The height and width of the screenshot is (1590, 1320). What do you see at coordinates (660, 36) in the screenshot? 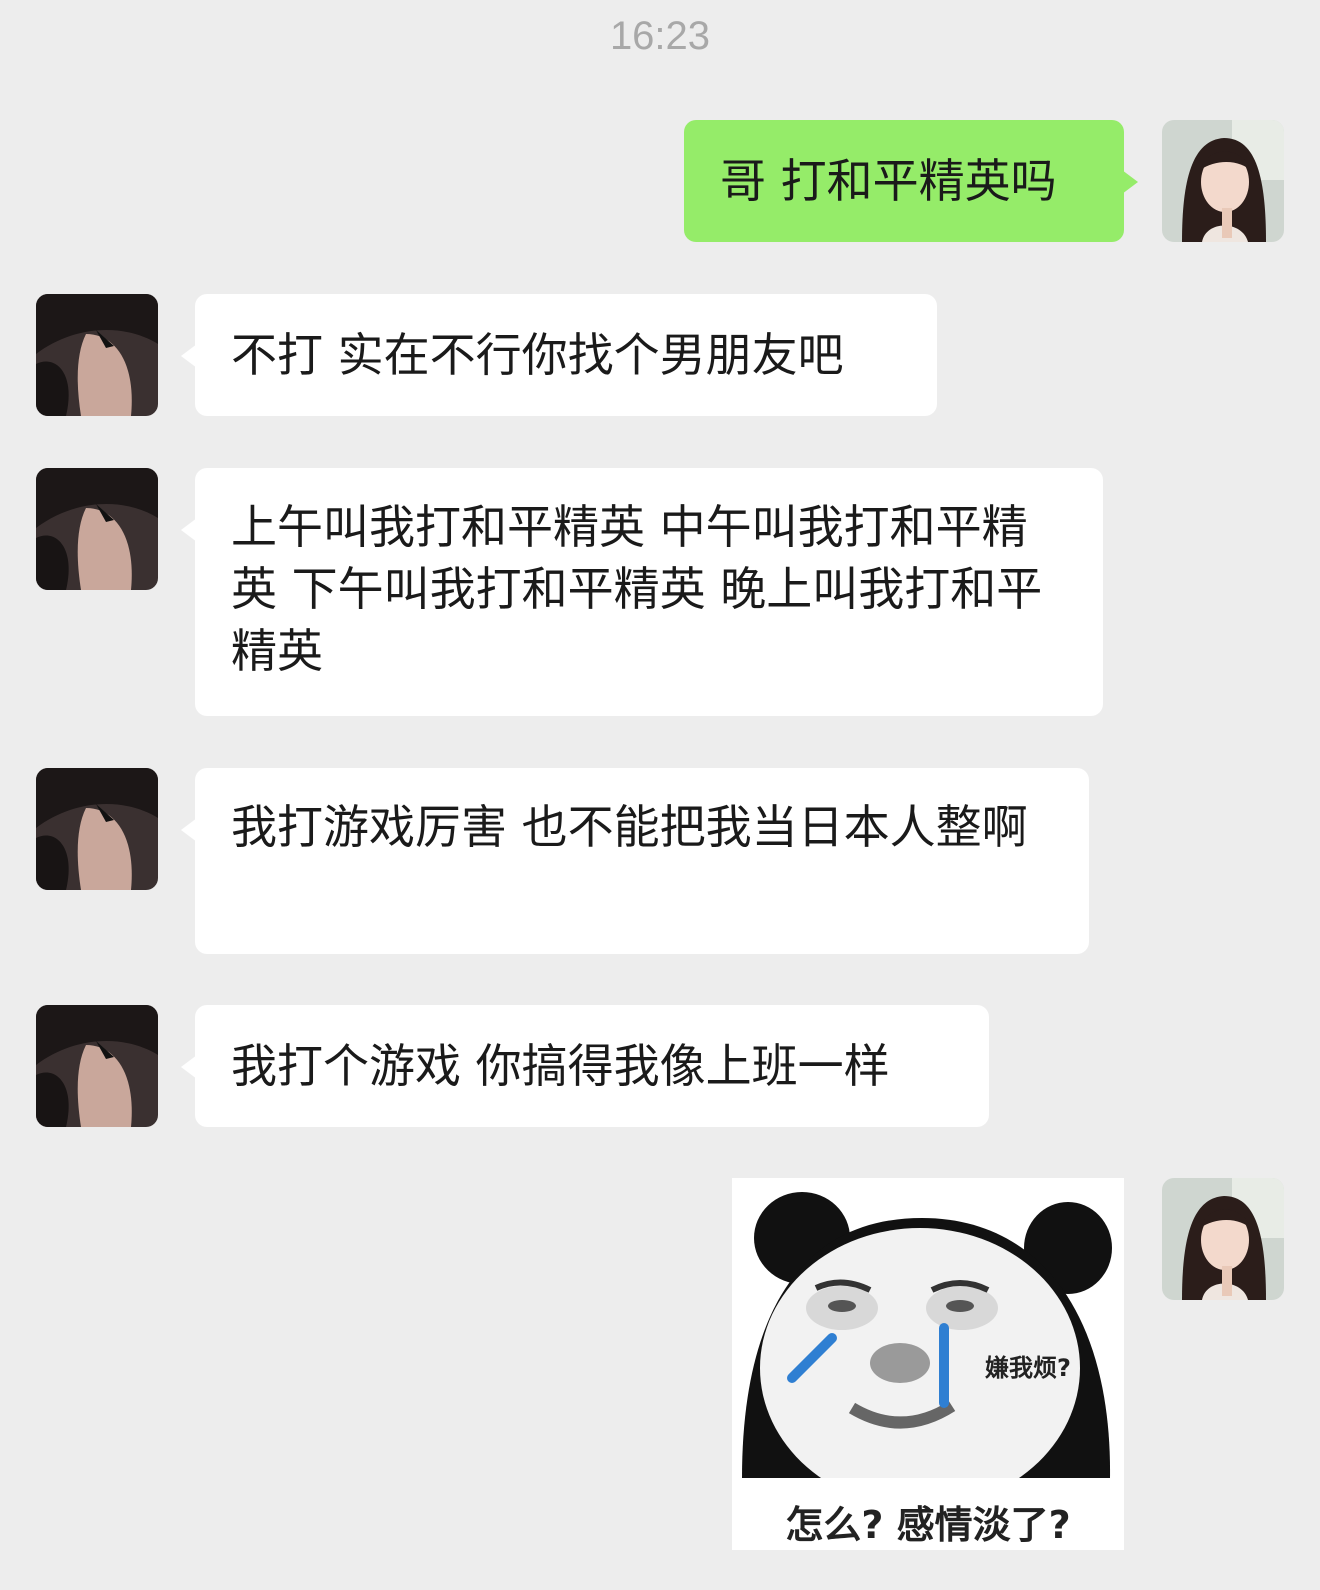
I see `message-timestamp: 16:23` at bounding box center [660, 36].